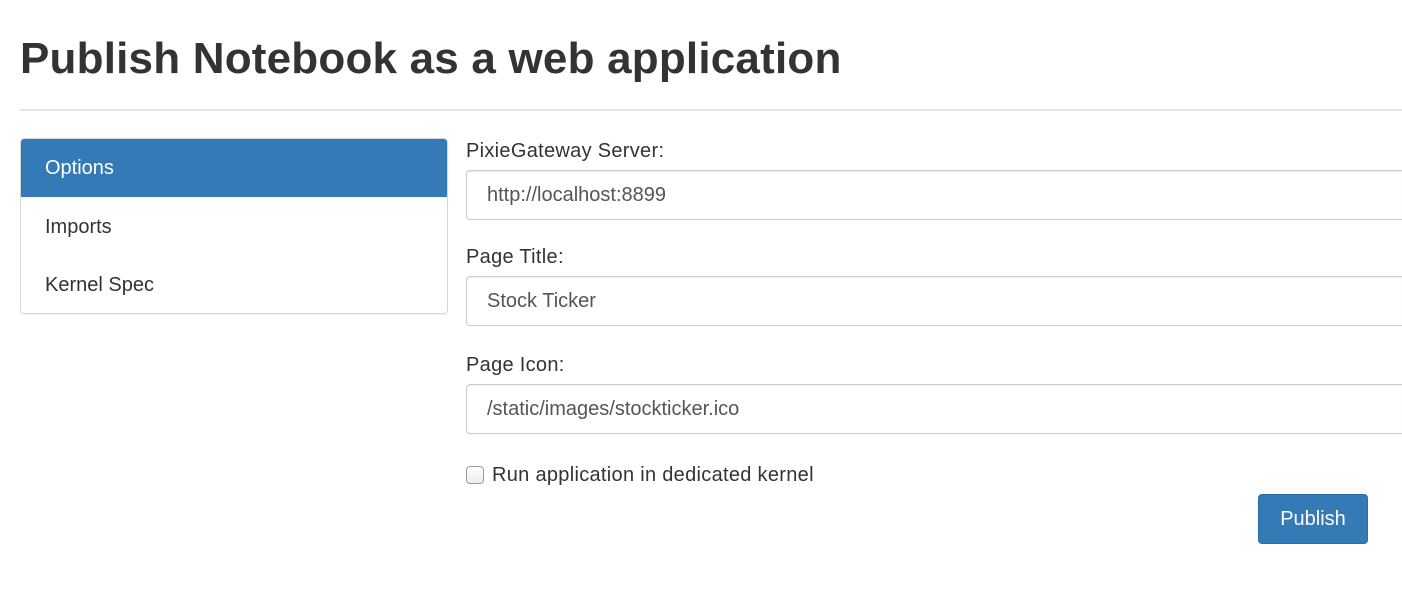 The width and height of the screenshot is (1402, 604). I want to click on page-icon-input, so click(934, 409).